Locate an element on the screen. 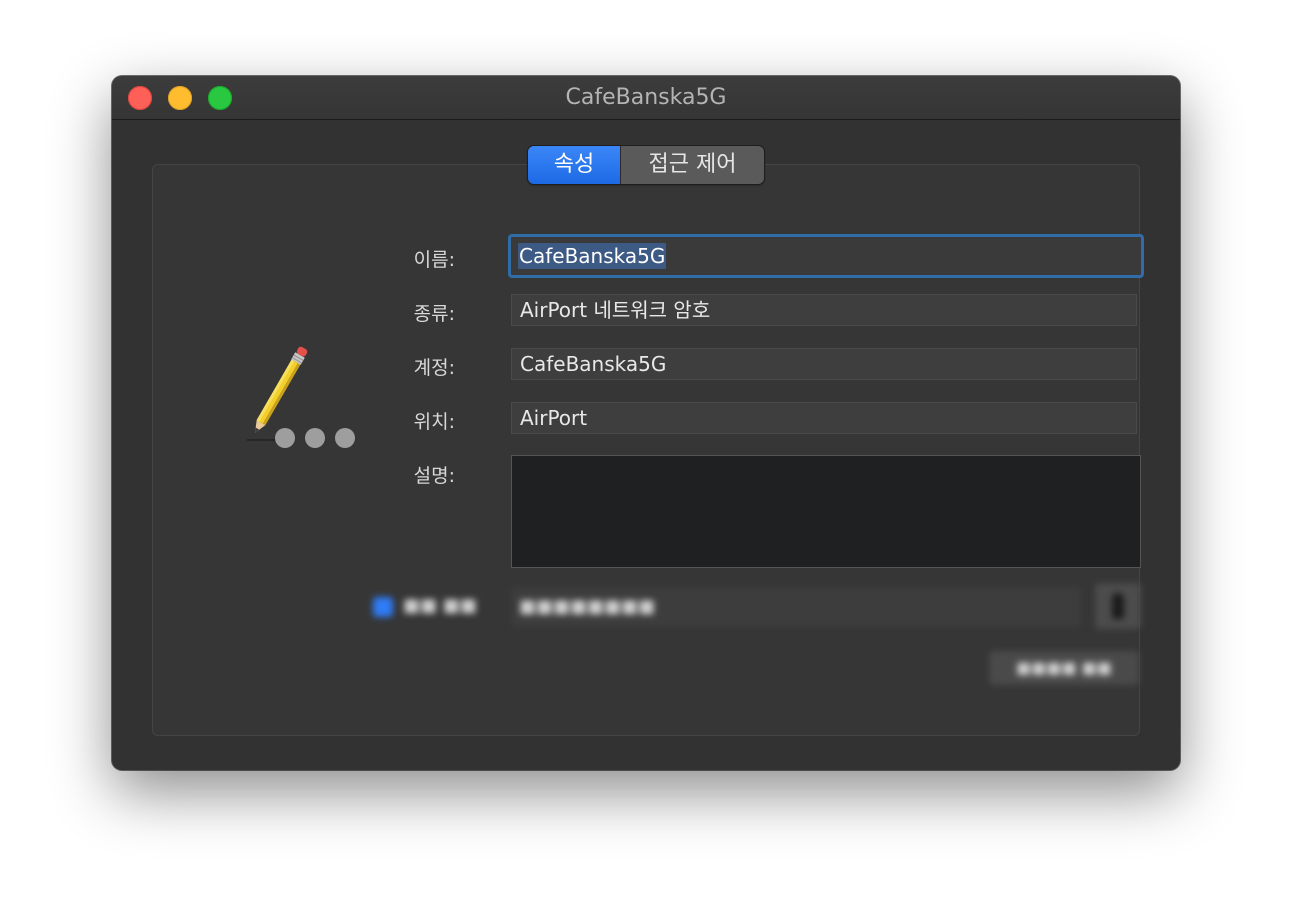 Image resolution: width=1292 pixels, height=918 pixels. kind-label: 종류: is located at coordinates (434, 314).